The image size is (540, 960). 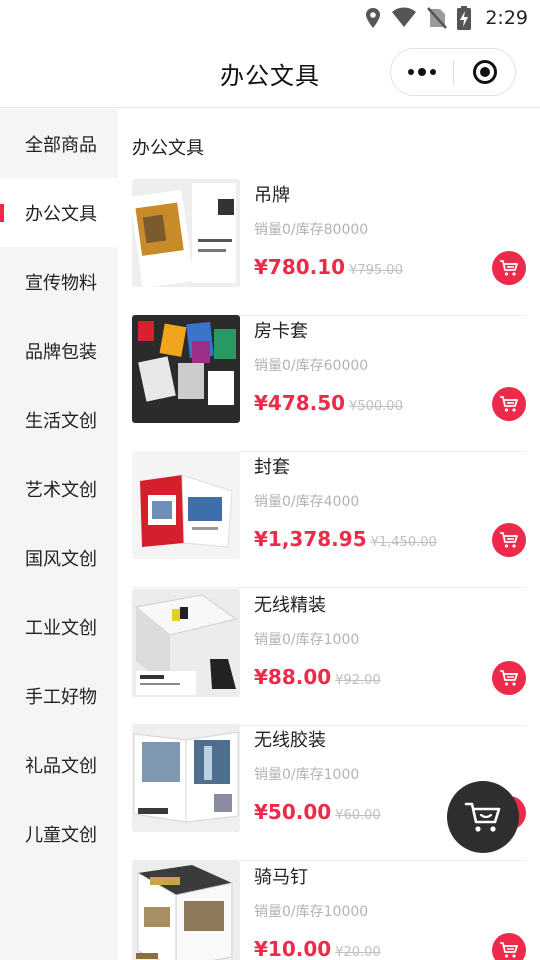 I want to click on sidebar-item-handmade: 手工好物, so click(x=59, y=695).